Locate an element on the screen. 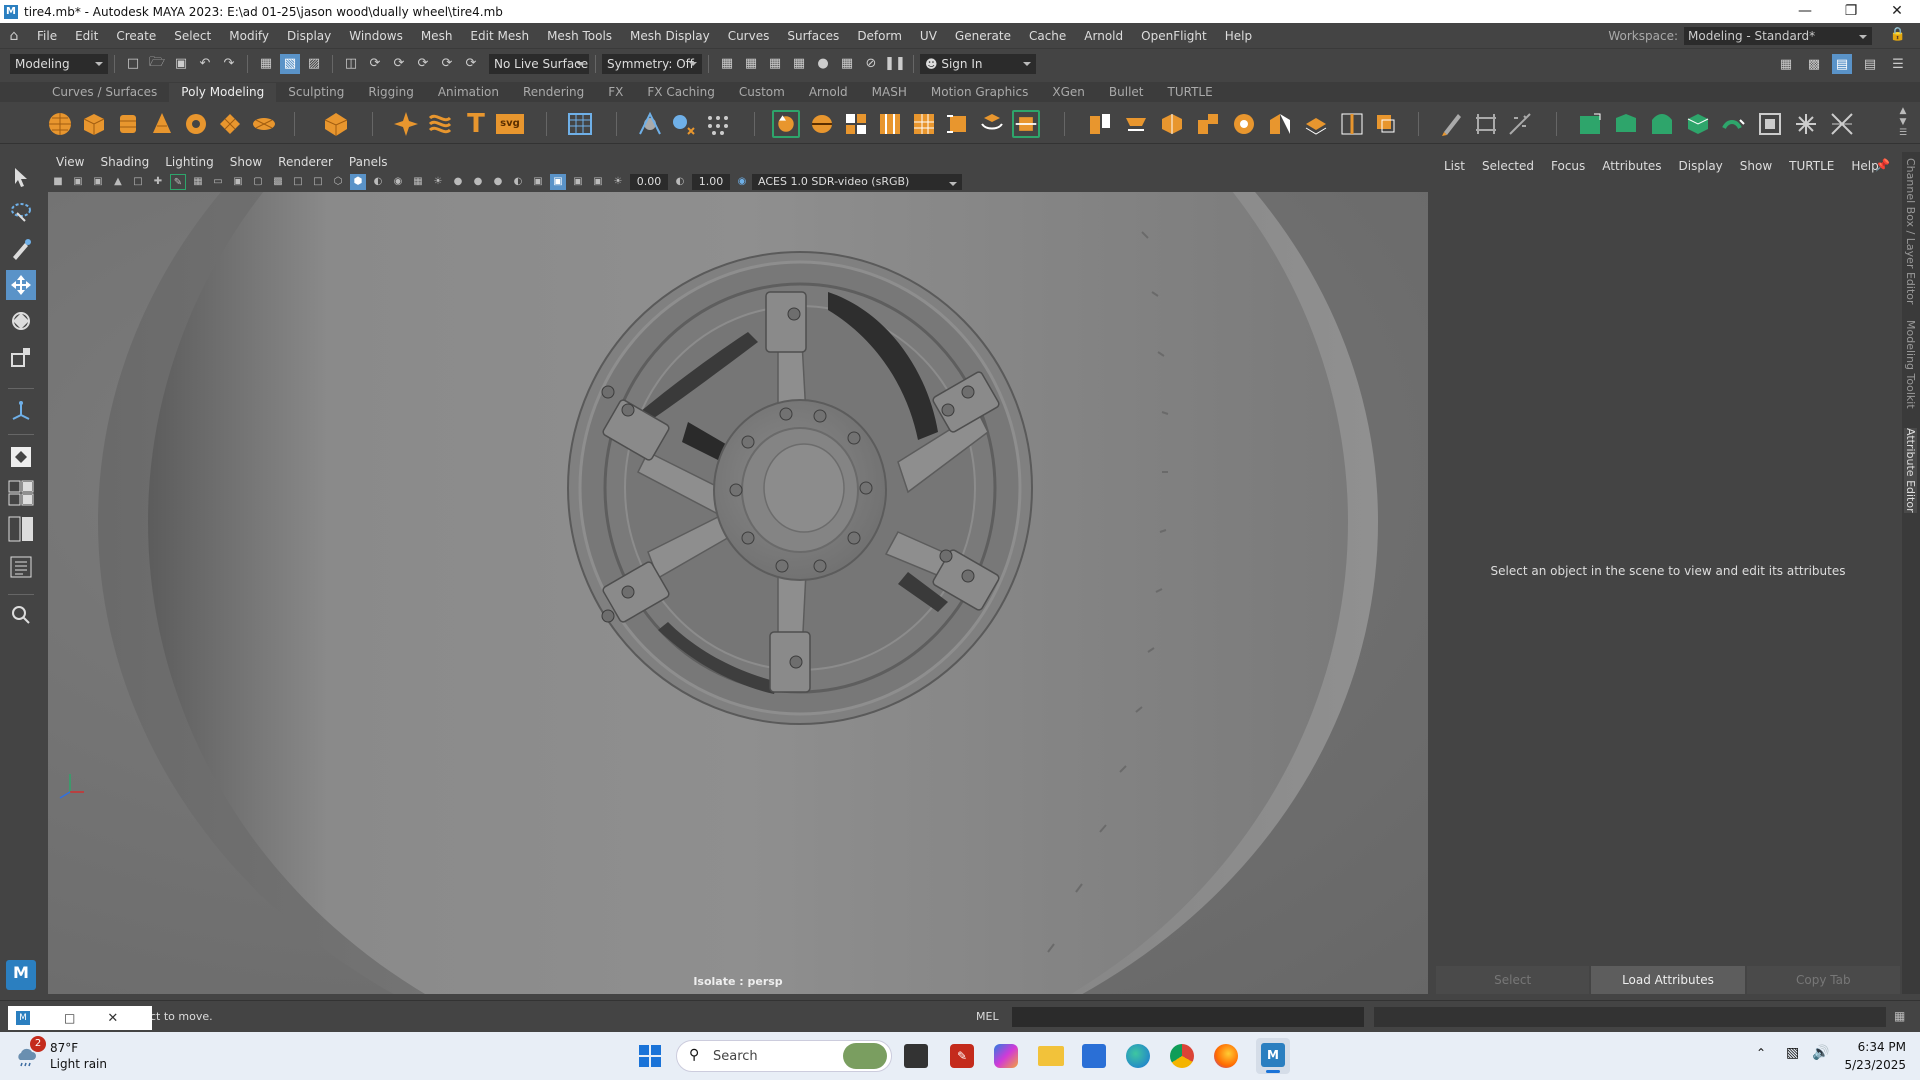 The width and height of the screenshot is (1920, 1080). exposure-icon: ☀ is located at coordinates (618, 182).